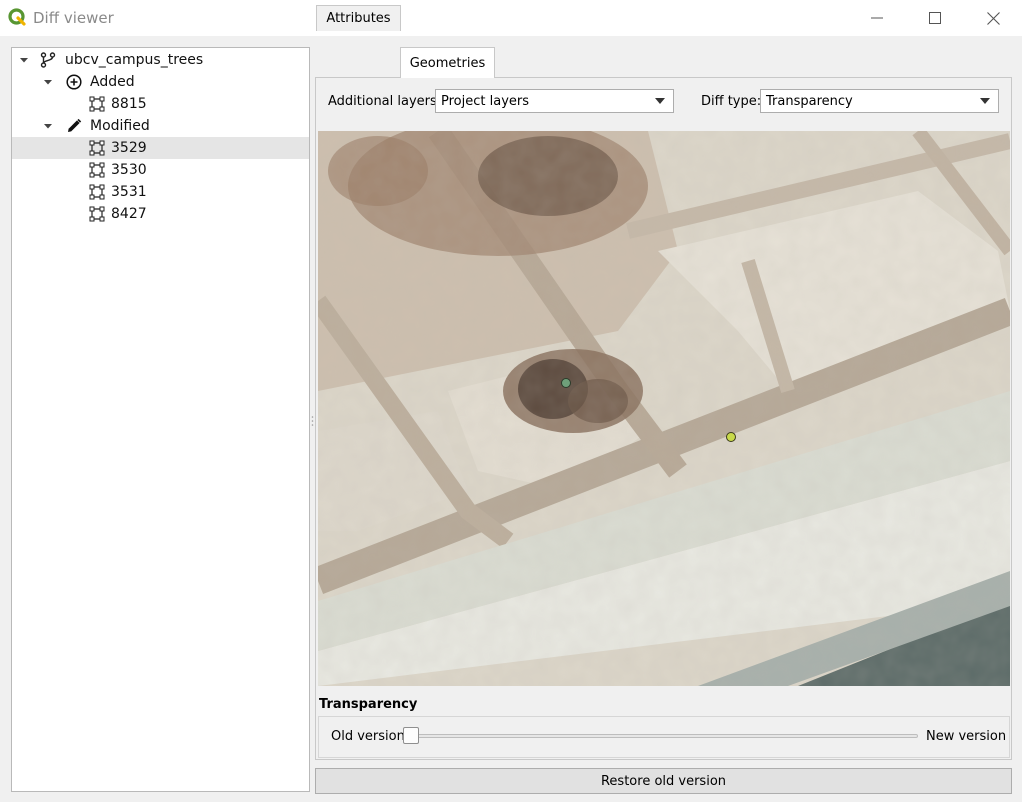 The height and width of the screenshot is (802, 1022). I want to click on new-version-point, so click(731, 437).